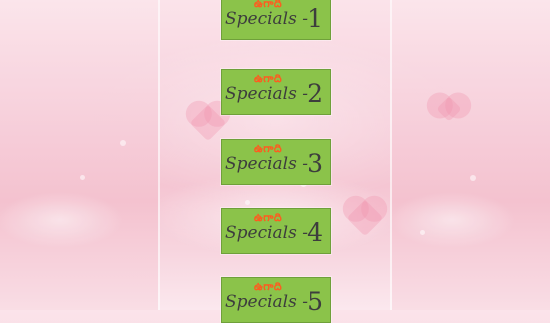 This screenshot has height=323, width=550. I want to click on item-number: 1, so click(315, 18).